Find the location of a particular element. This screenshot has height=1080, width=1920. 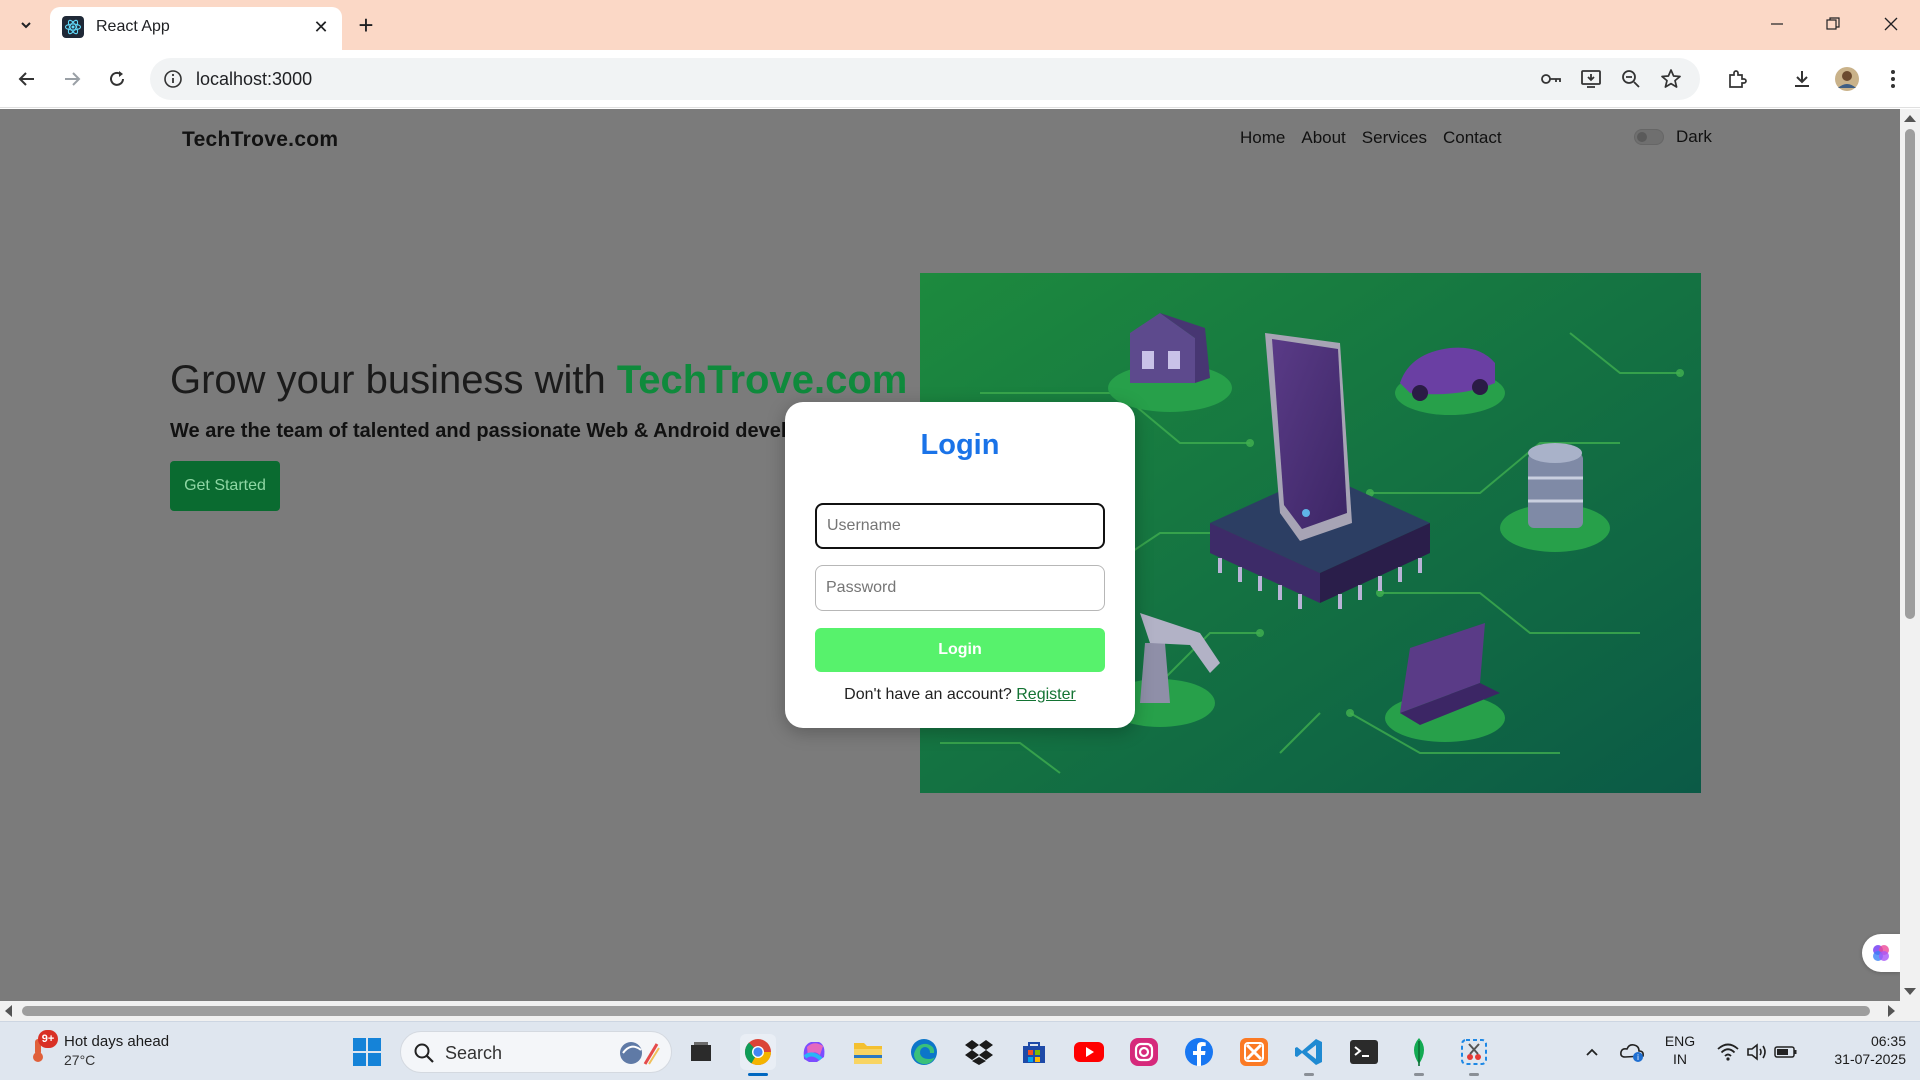

facebook-icon is located at coordinates (1199, 1052).